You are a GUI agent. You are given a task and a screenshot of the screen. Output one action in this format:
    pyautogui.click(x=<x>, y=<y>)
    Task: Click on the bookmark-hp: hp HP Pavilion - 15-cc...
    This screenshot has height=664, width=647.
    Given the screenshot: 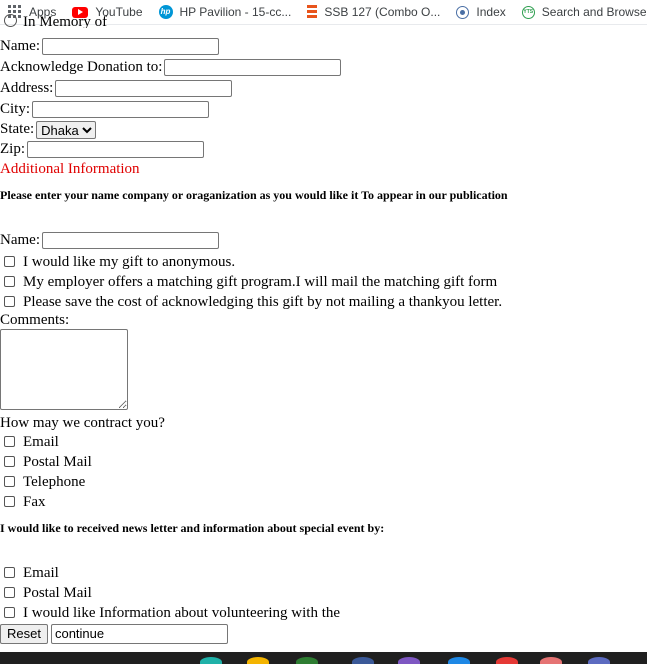 What is the action you would take?
    pyautogui.click(x=225, y=12)
    